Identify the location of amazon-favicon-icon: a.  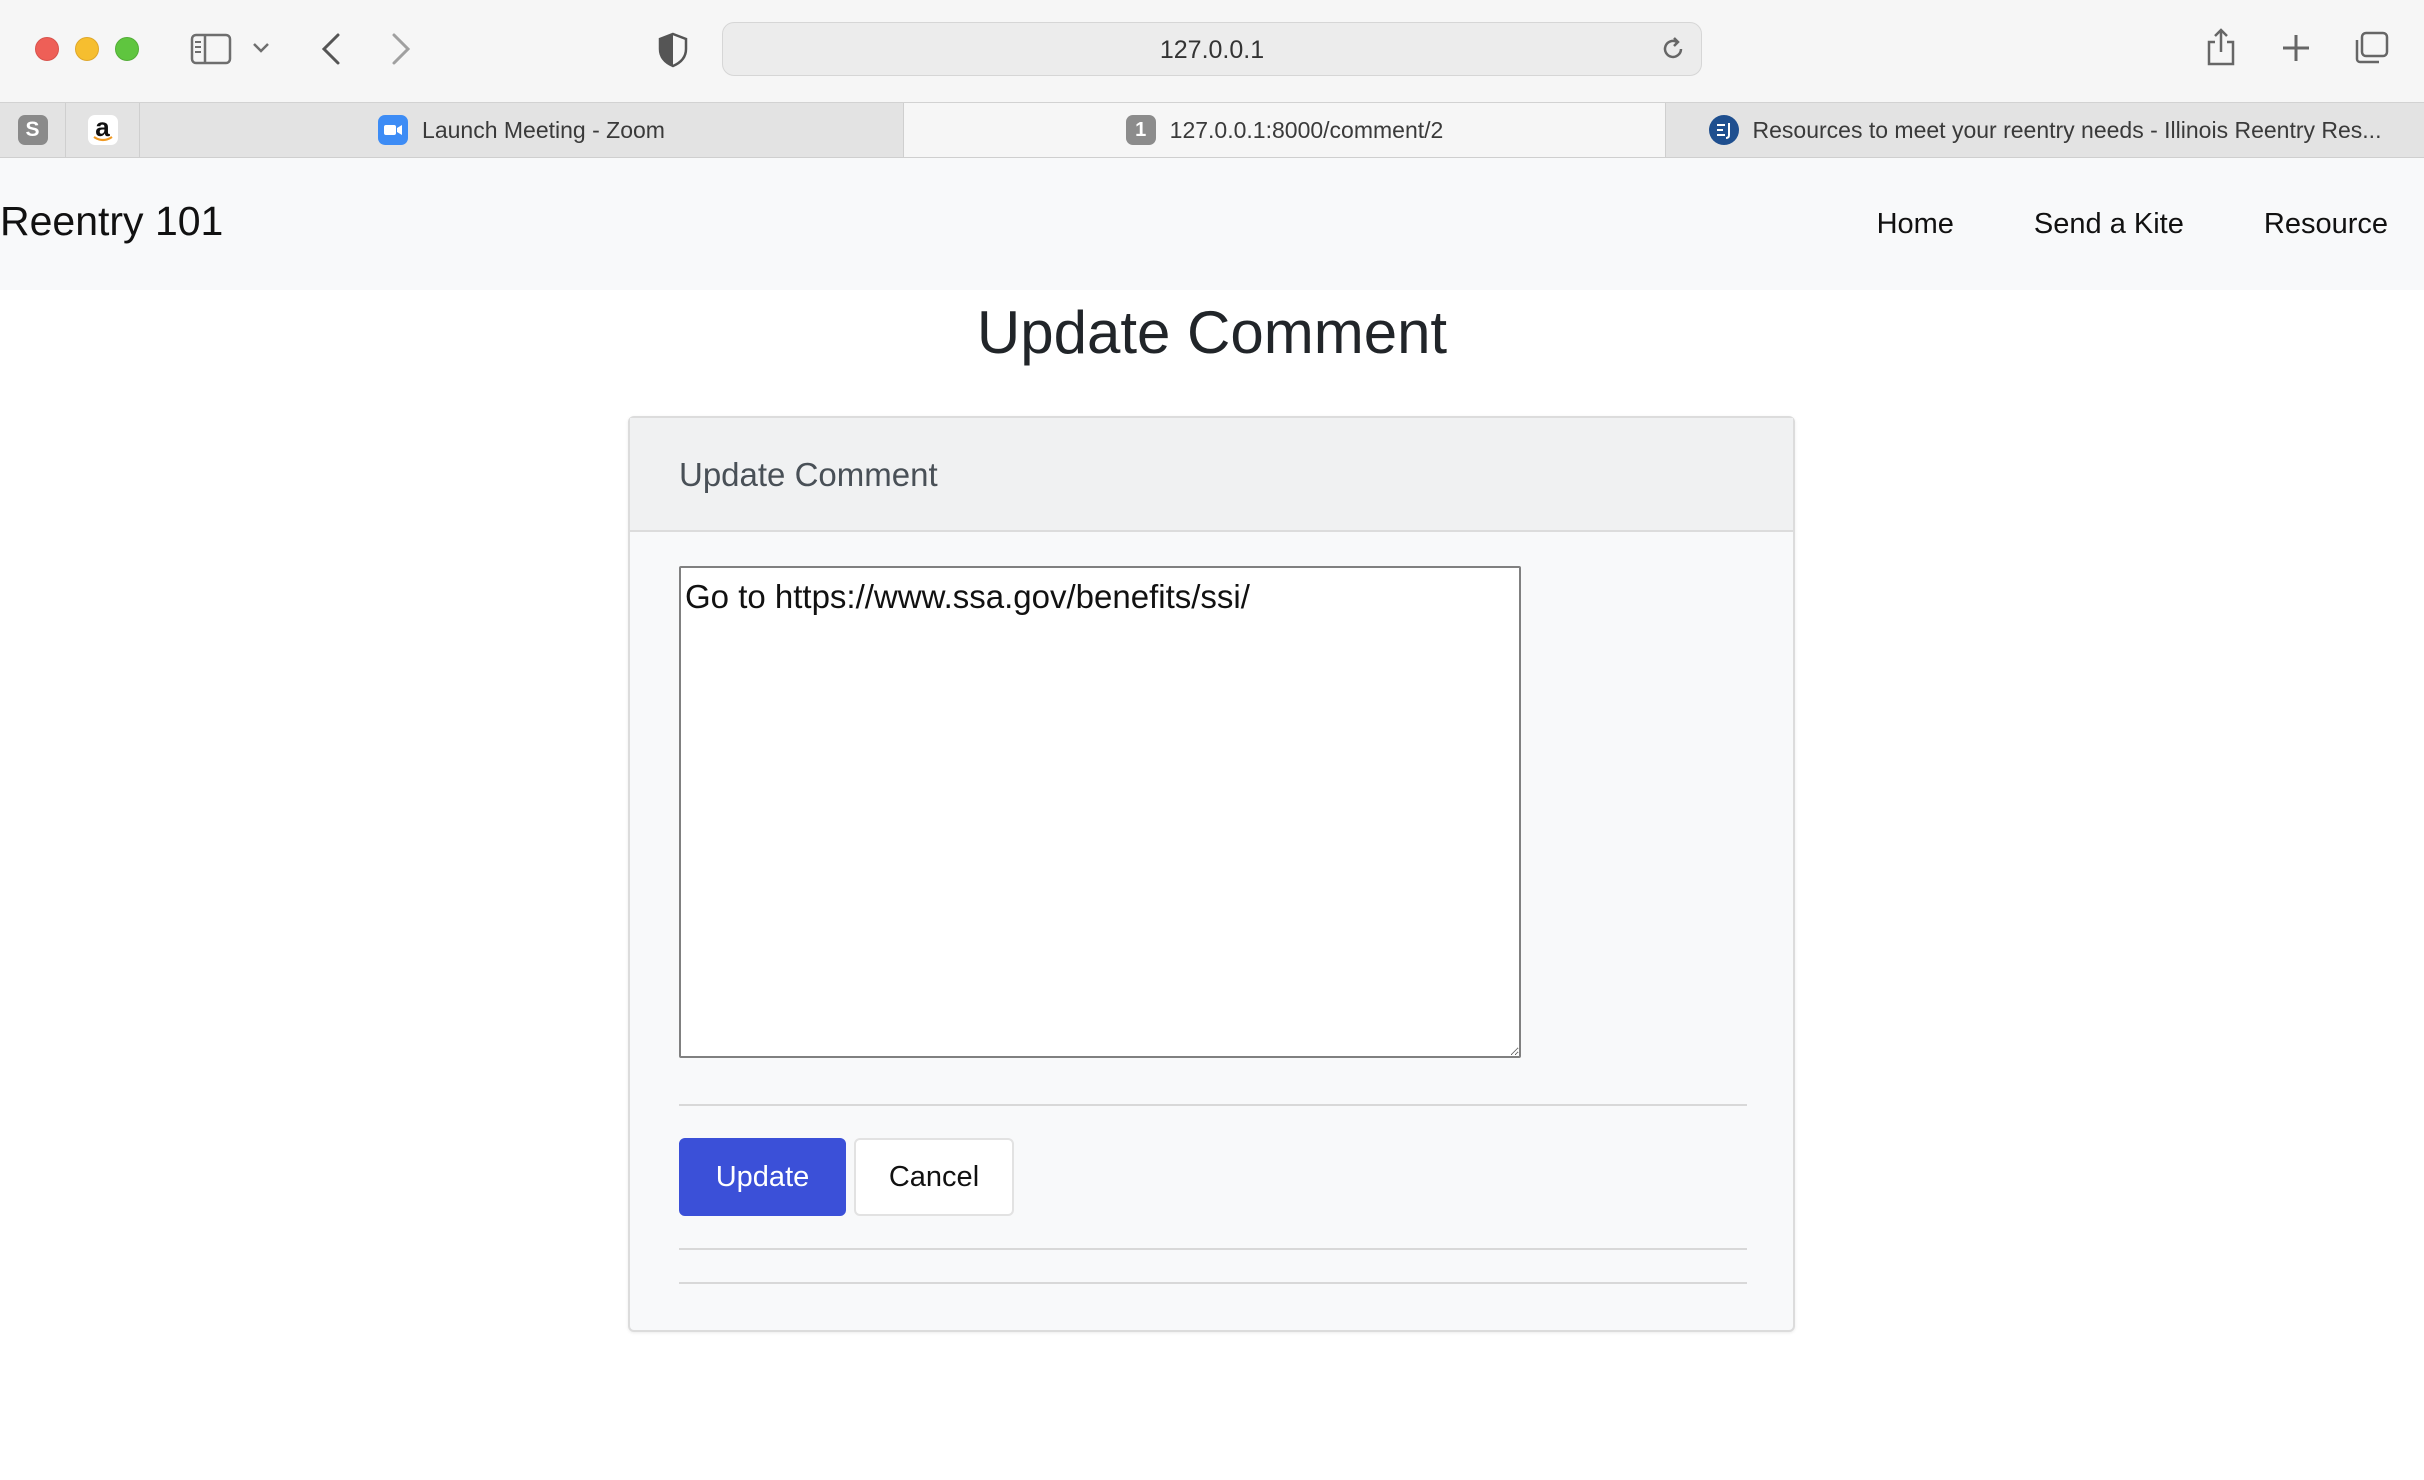
(102, 128).